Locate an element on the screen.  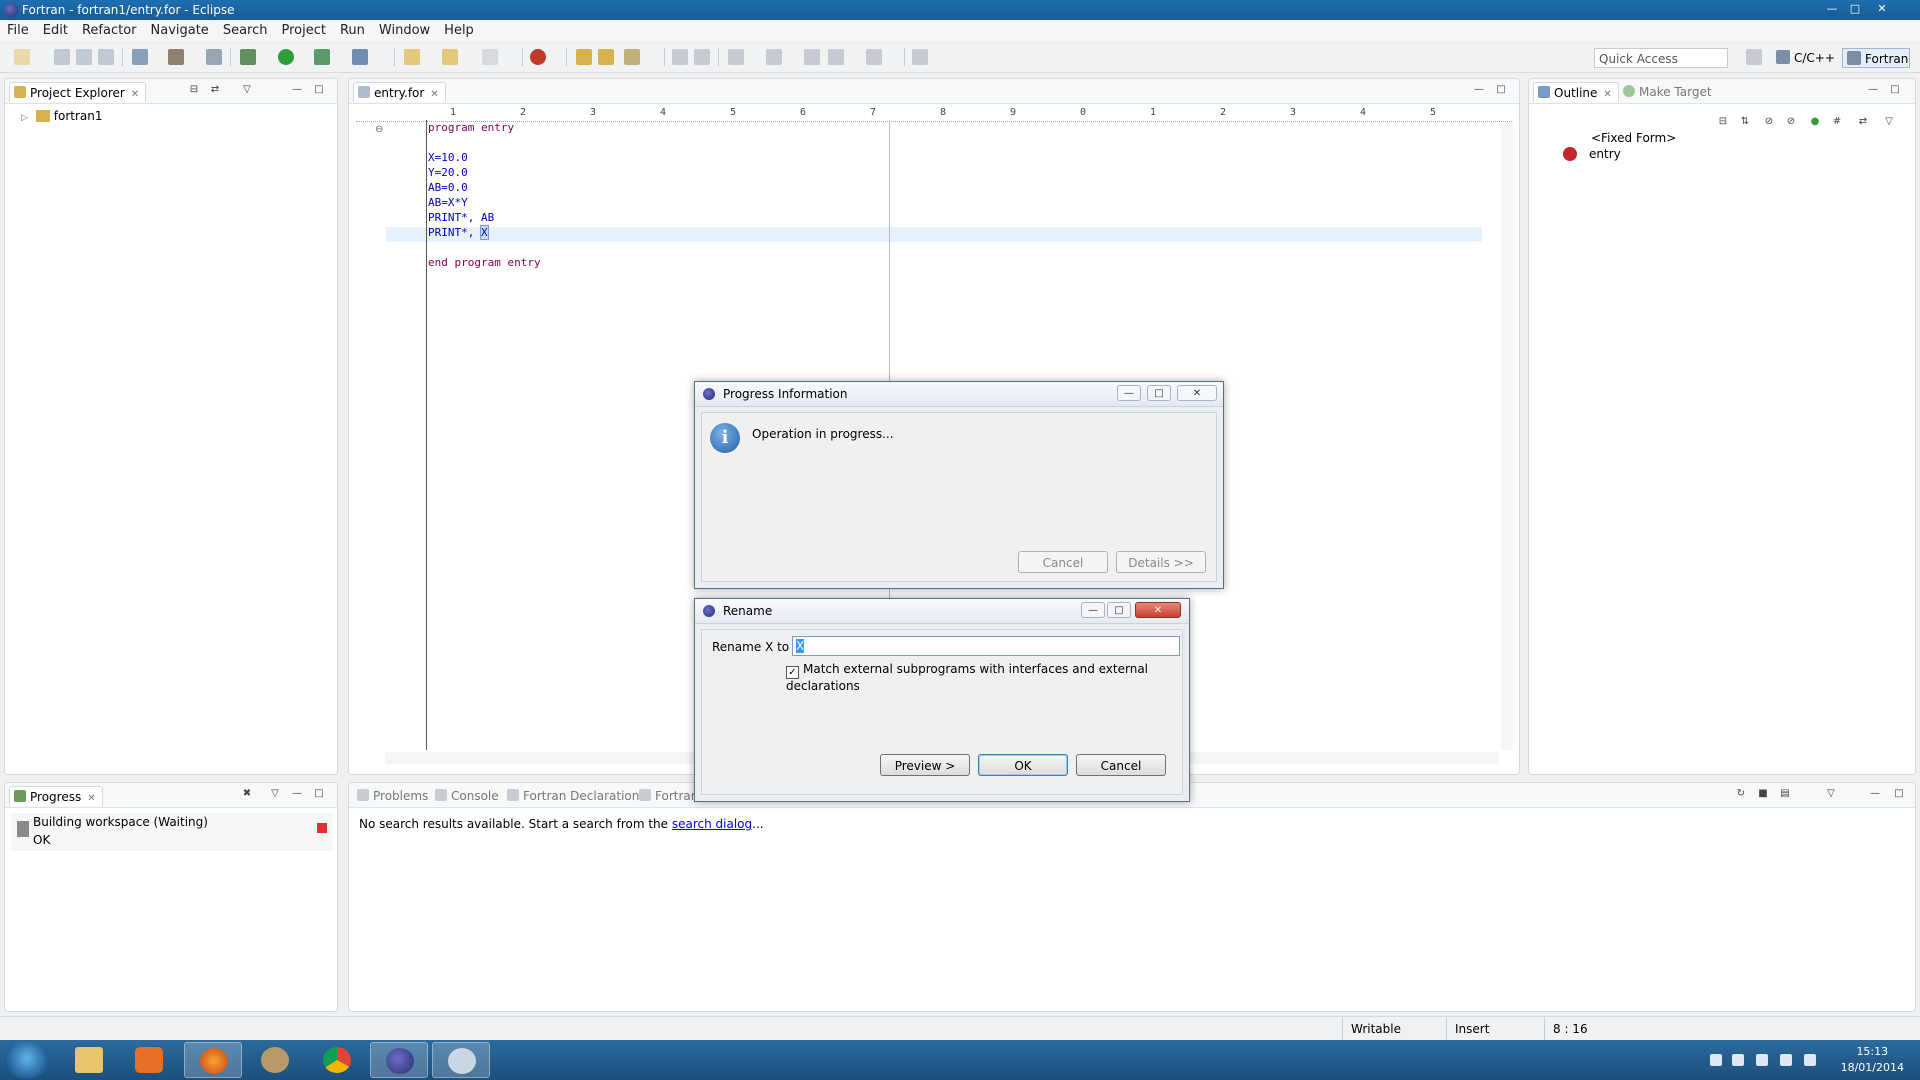
checkbox-check-icon: ✓ is located at coordinates (792, 672).